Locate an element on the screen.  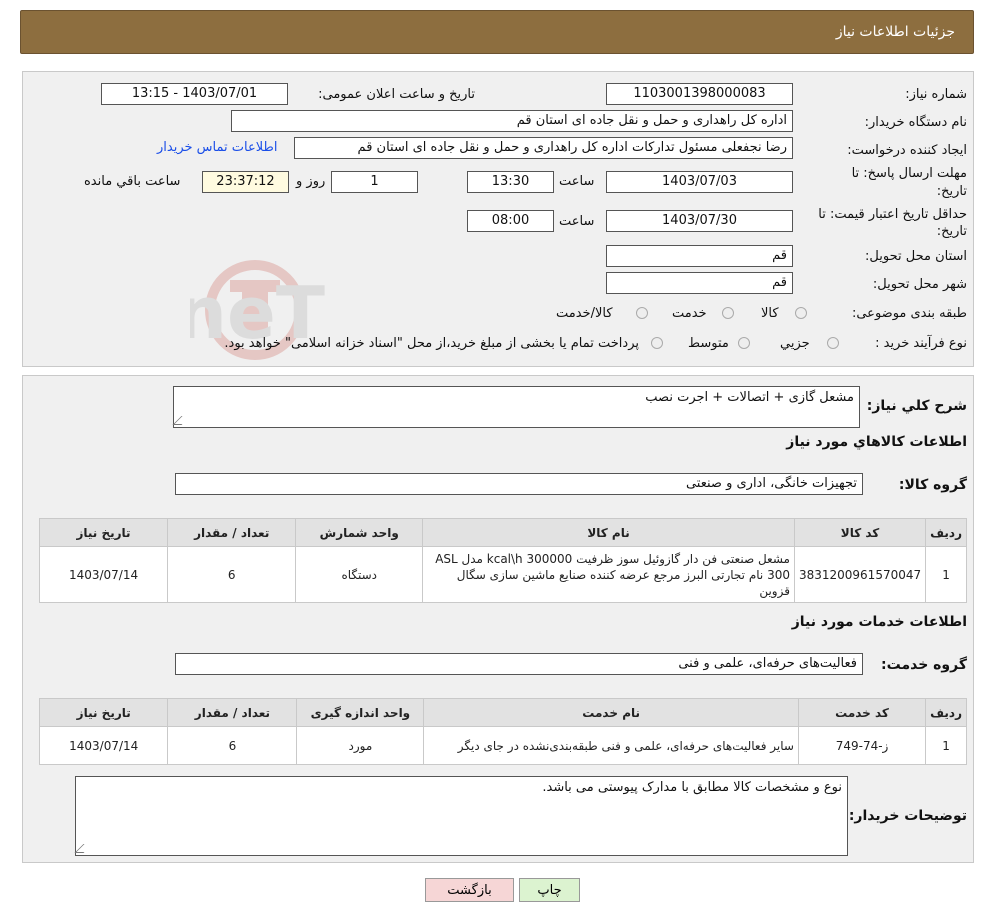
purchase-medium-label: متوسط is located at coordinates (708, 343).